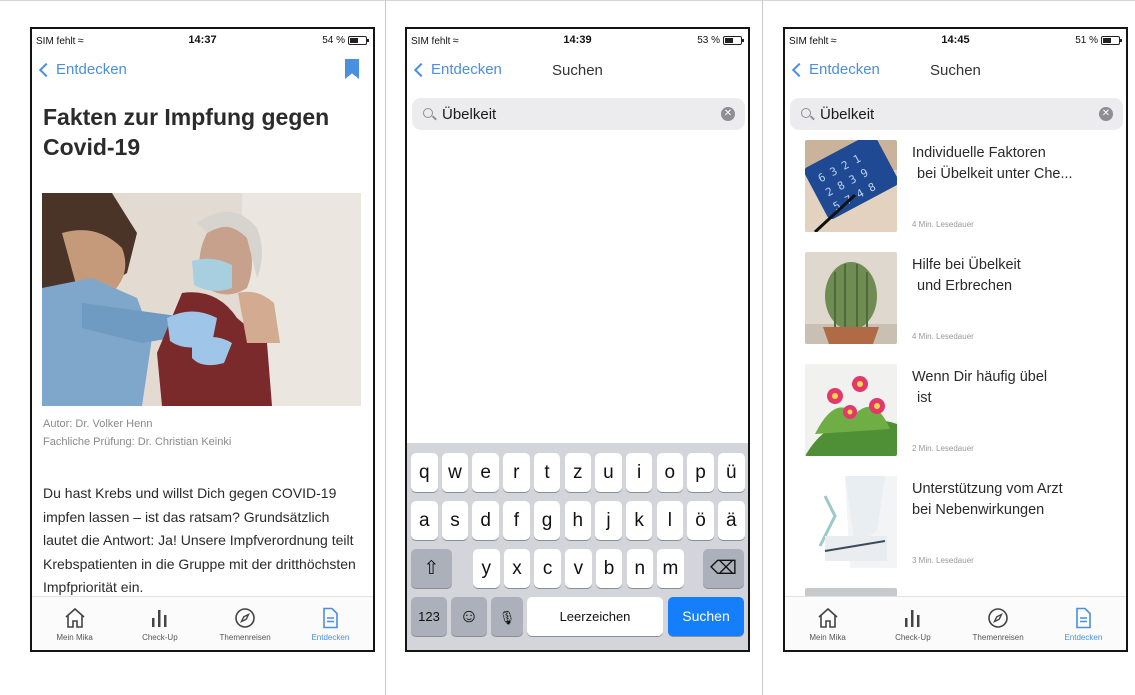  What do you see at coordinates (160, 618) in the screenshot?
I see `bar-chart-icon` at bounding box center [160, 618].